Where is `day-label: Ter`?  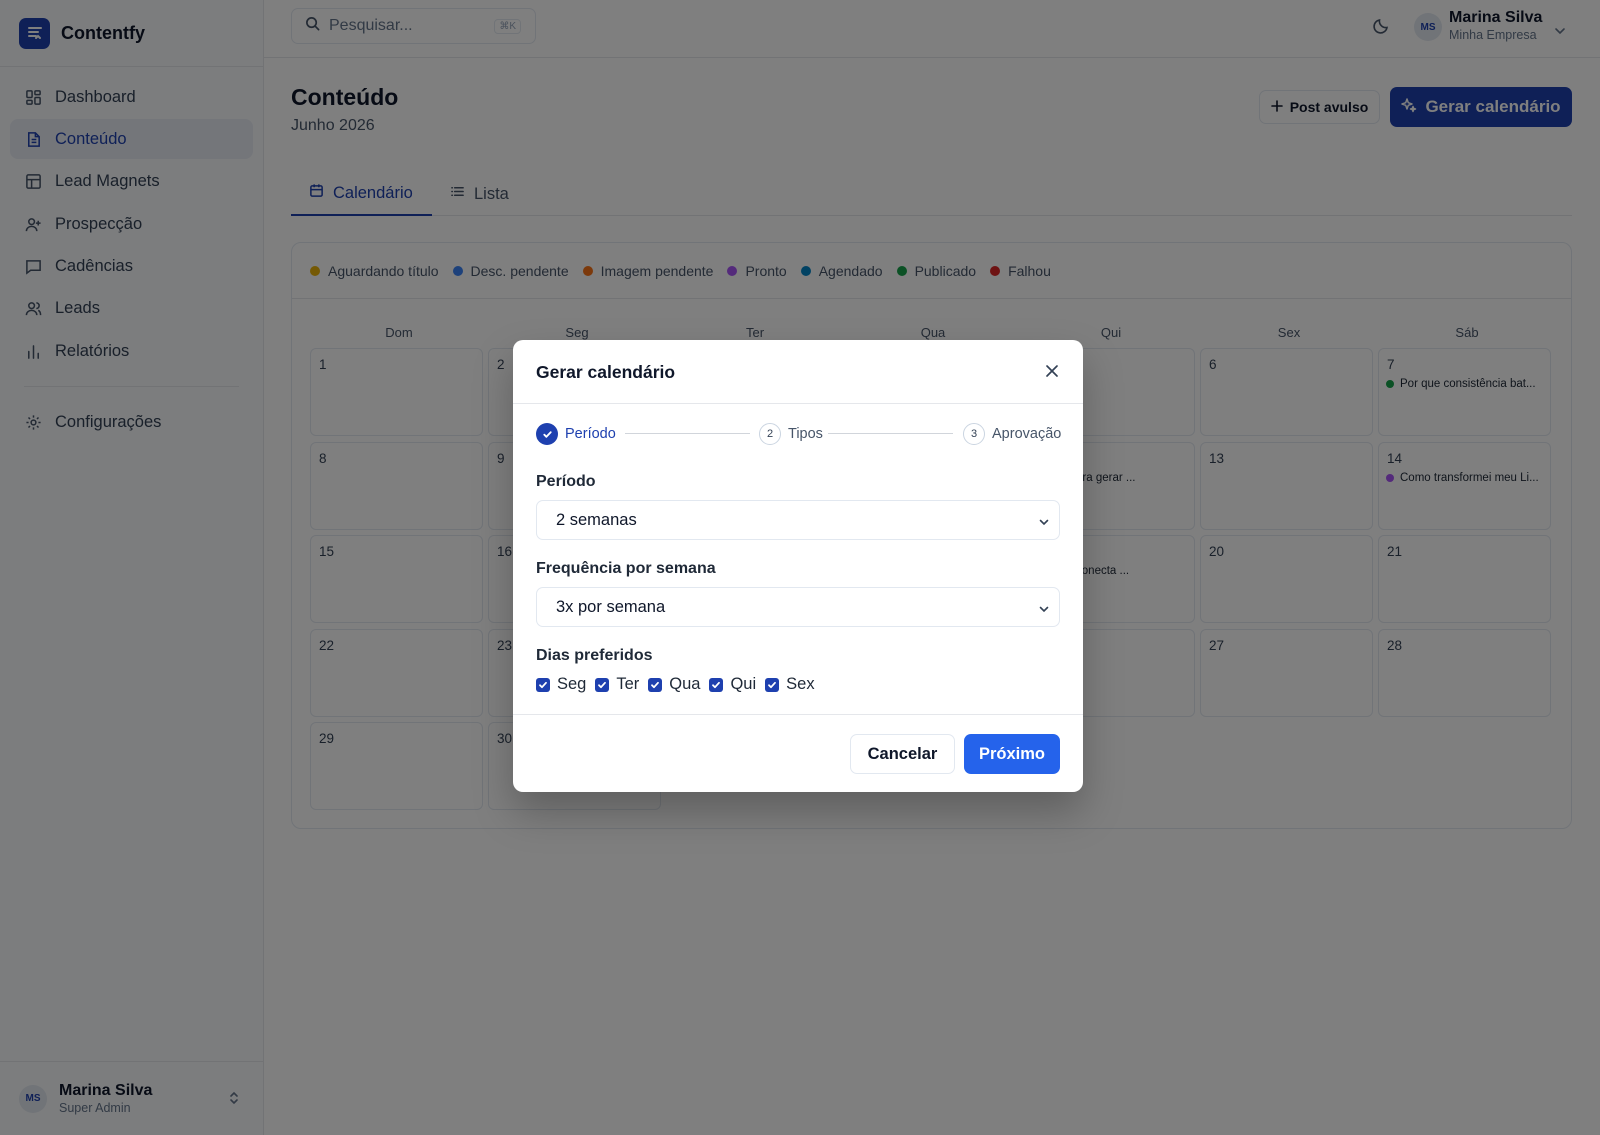
day-label: Ter is located at coordinates (628, 684).